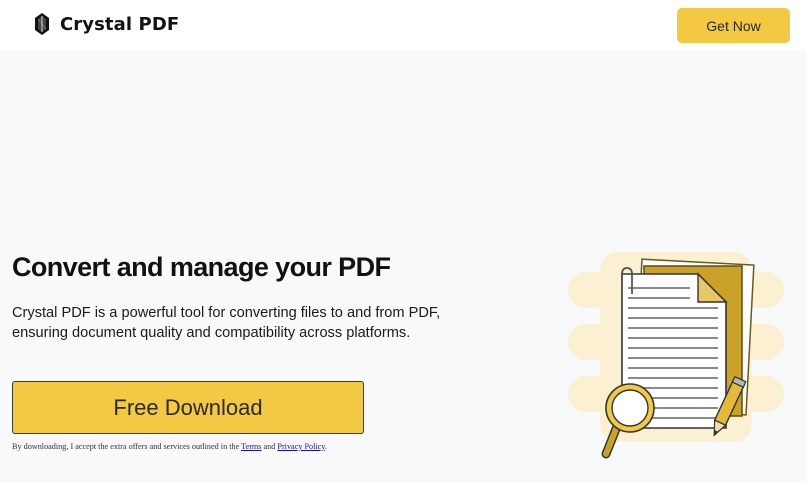  I want to click on terms-link: Terms, so click(251, 446).